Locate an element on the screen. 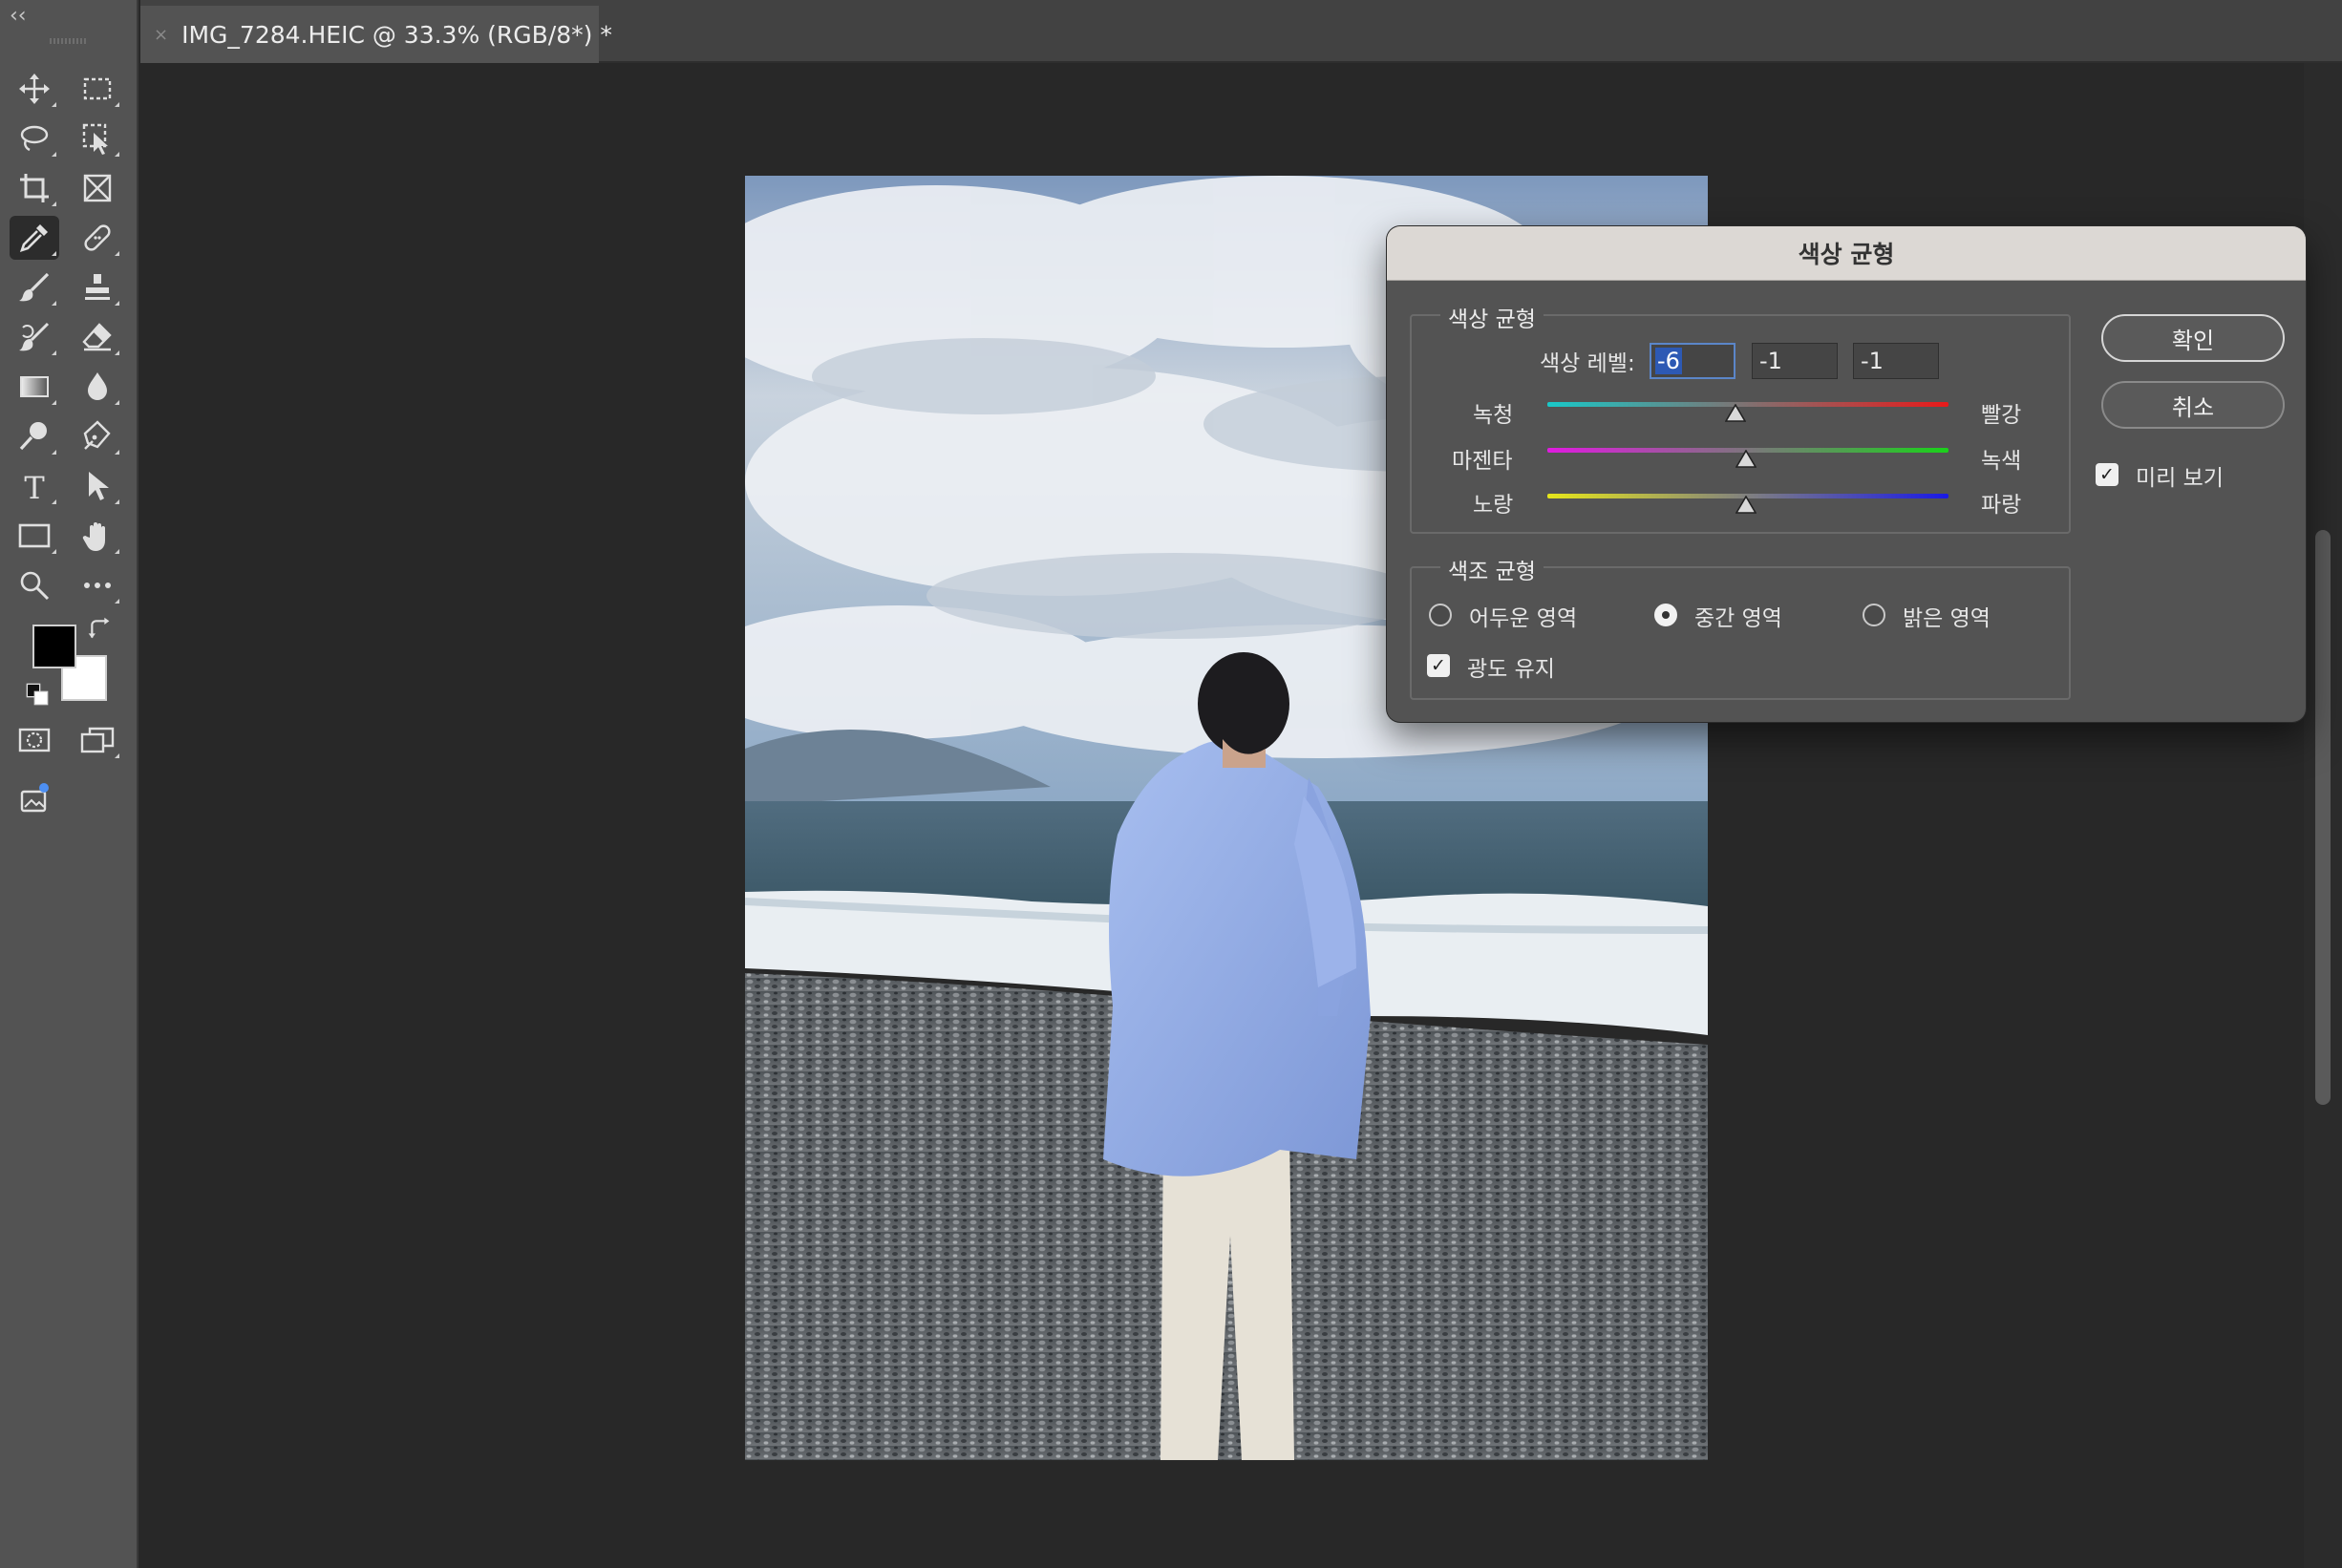  arrow-pointer-icon is located at coordinates (99, 486).